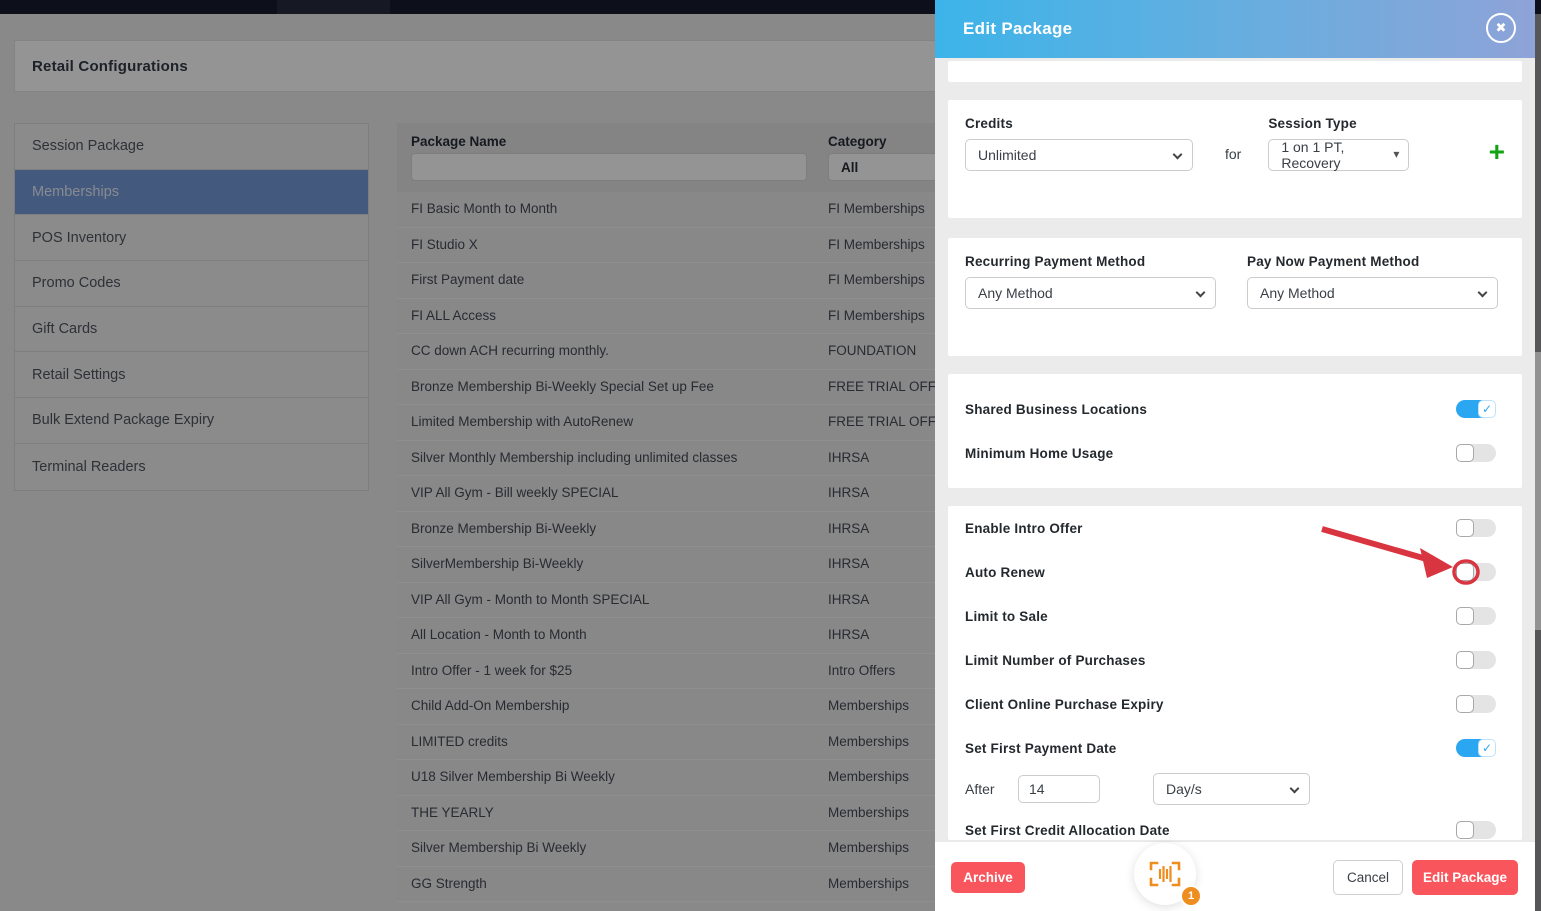 This screenshot has width=1541, height=911. I want to click on paynow-payment-select: Any Method, so click(1372, 293).